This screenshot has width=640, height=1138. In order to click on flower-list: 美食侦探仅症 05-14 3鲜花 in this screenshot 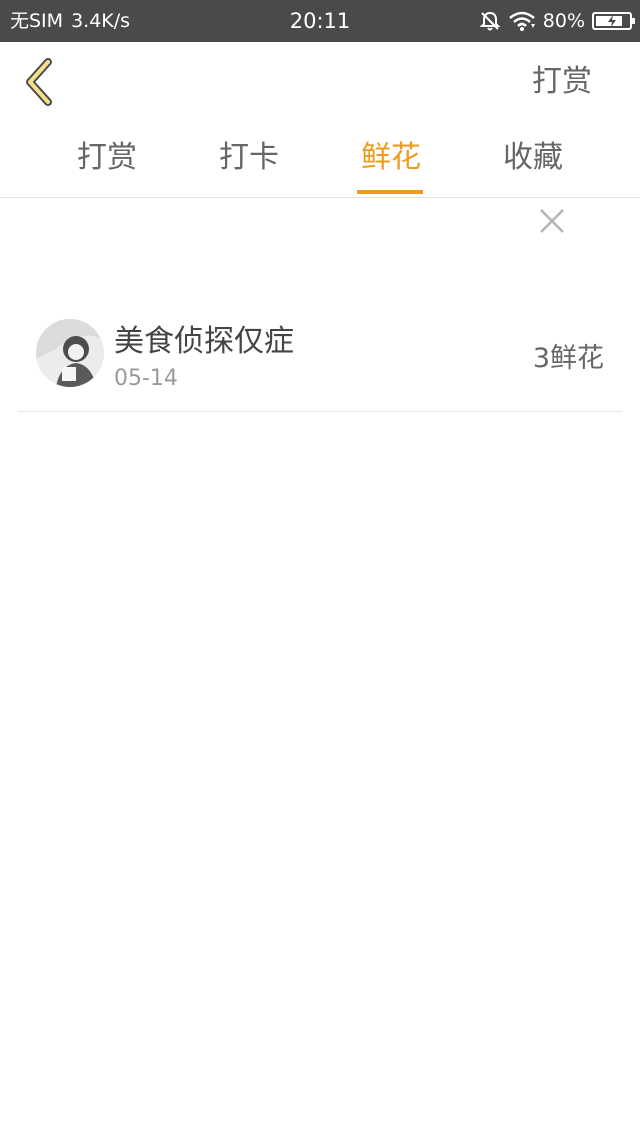, I will do `click(320, 351)`.